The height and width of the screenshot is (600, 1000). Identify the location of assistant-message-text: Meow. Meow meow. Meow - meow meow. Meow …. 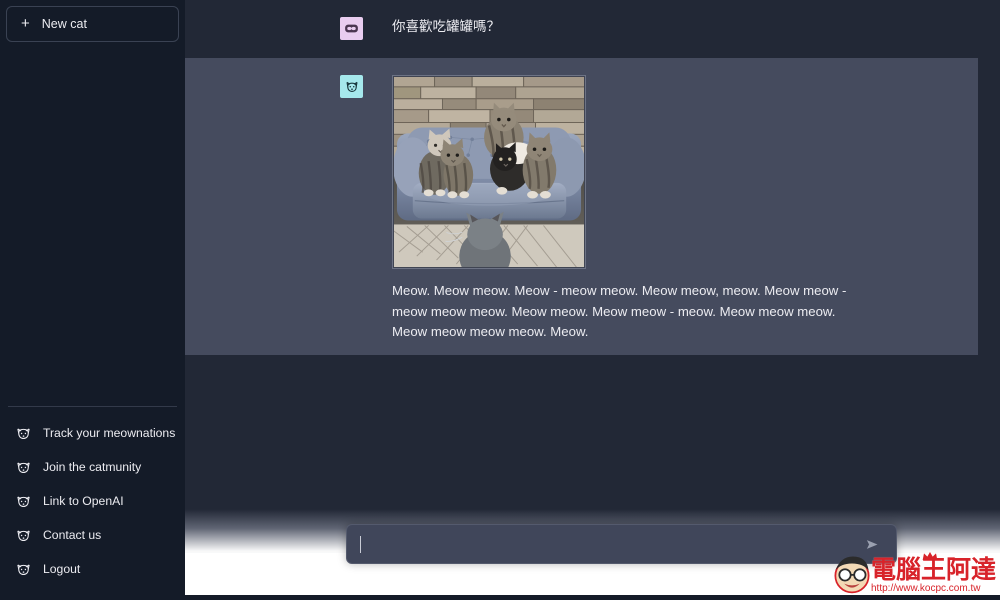
(619, 311).